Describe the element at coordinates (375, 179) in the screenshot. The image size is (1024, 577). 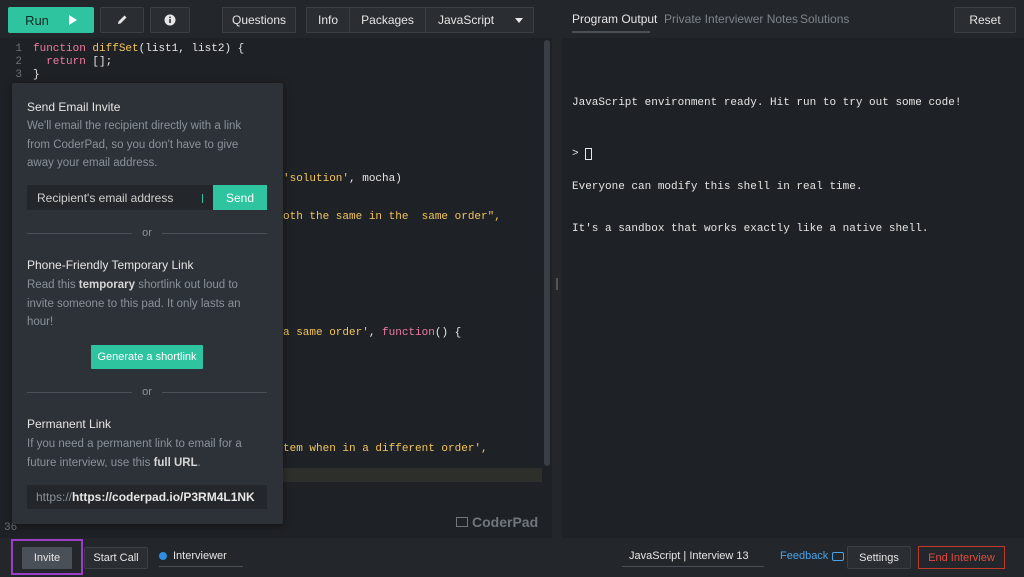
I see `code-text: , mocha)` at that location.